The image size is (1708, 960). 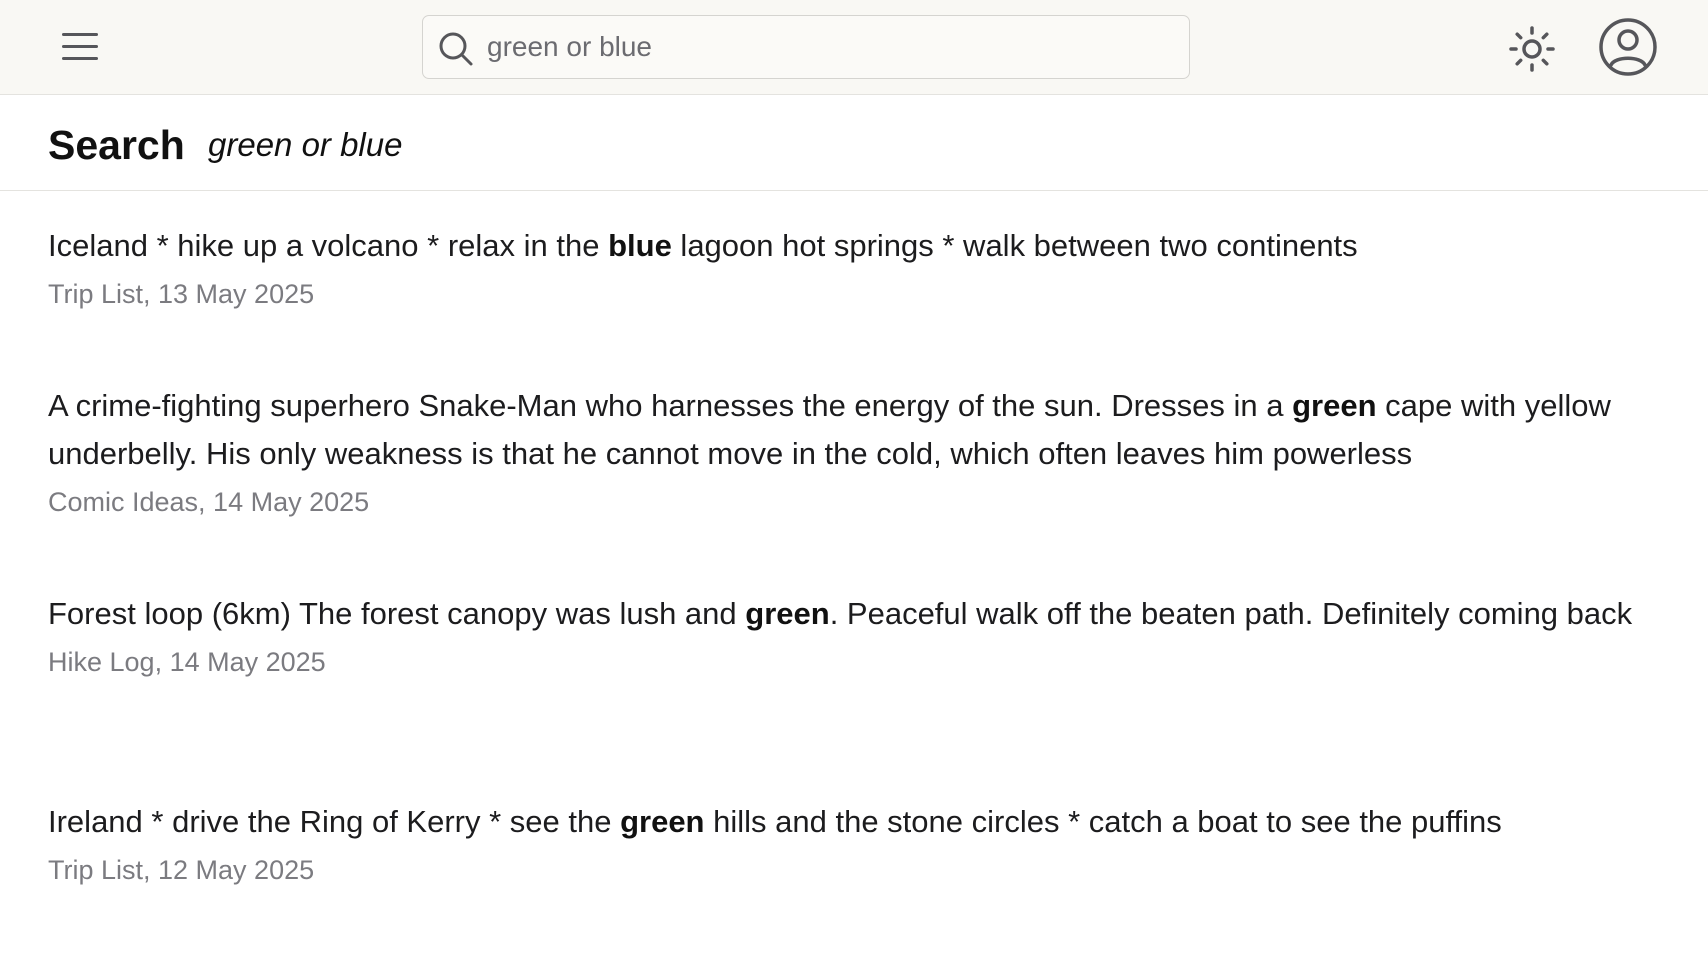 What do you see at coordinates (187, 662) in the screenshot?
I see `result-meta: Hike Log, 14 May 2025` at bounding box center [187, 662].